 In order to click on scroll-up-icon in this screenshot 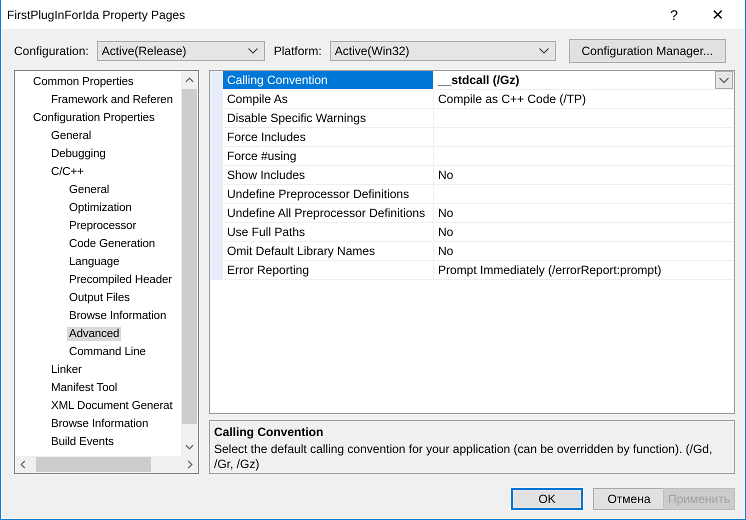, I will do `click(189, 80)`.